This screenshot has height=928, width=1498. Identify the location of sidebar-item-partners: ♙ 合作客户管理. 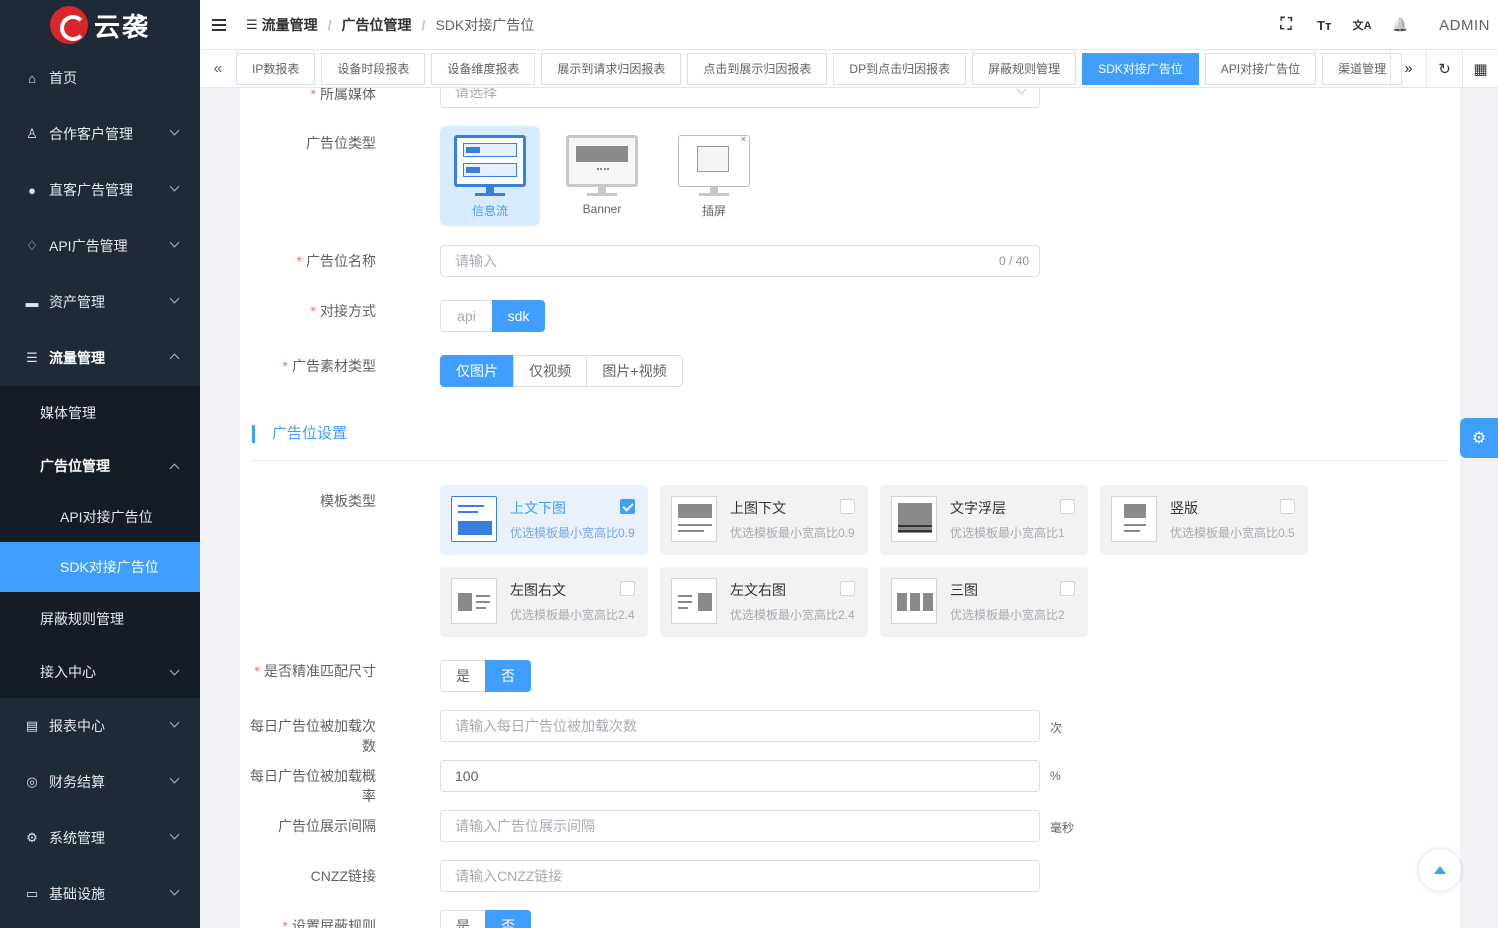
(100, 134).